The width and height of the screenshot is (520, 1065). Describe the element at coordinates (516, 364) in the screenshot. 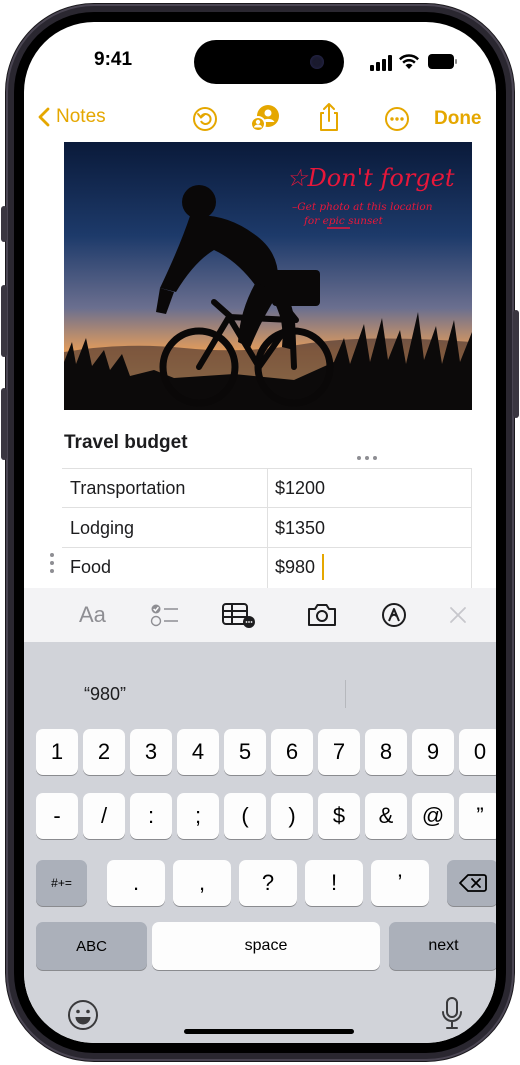

I see `power-button` at that location.